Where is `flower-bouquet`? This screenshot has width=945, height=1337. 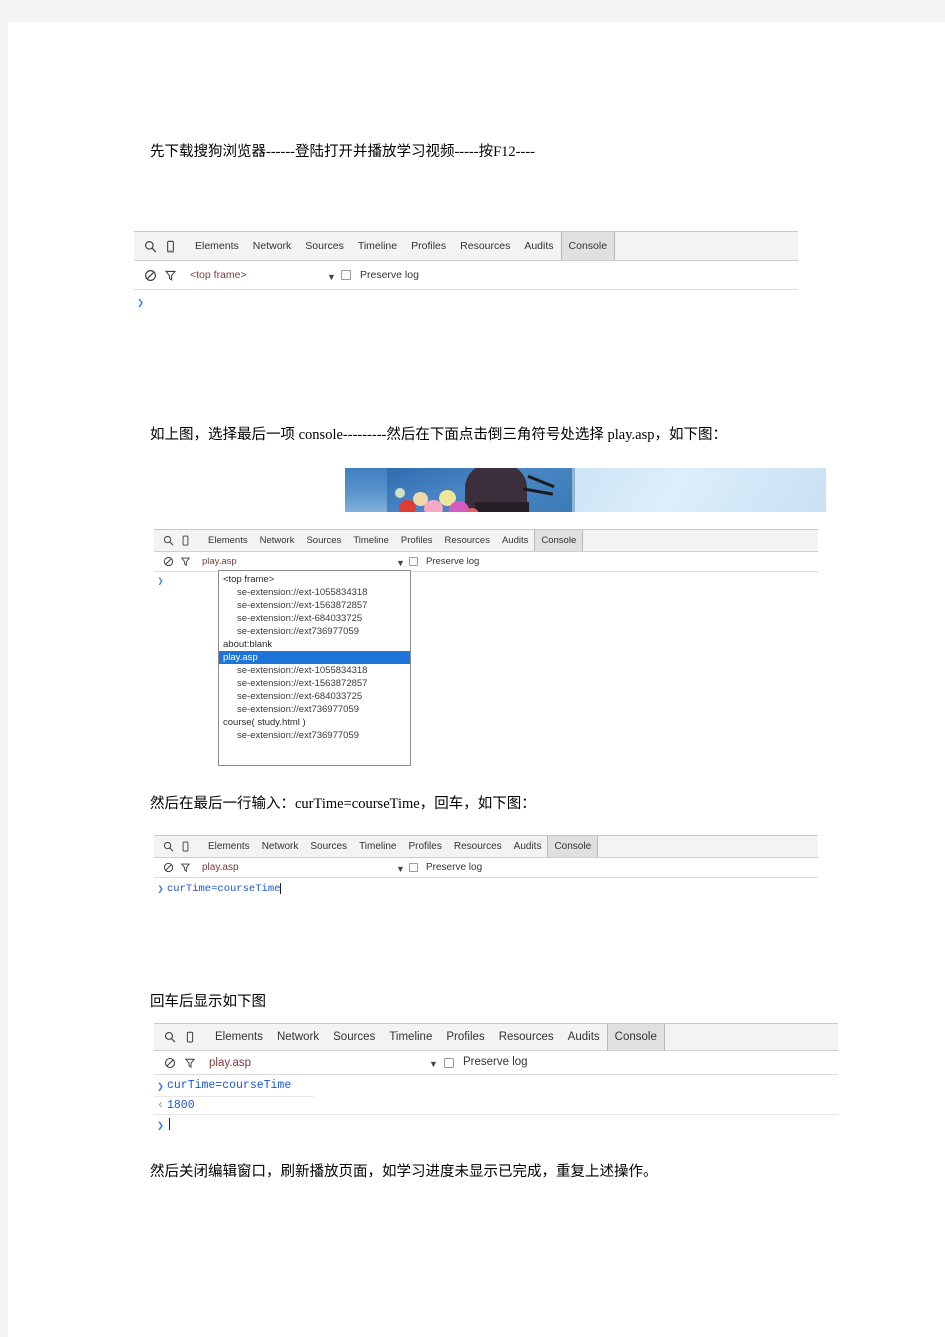
flower-bouquet is located at coordinates (441, 499).